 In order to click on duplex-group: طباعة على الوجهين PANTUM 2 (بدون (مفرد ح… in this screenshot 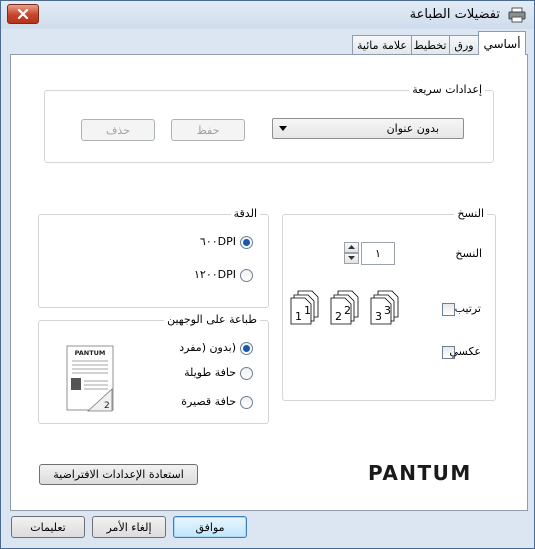, I will do `click(153, 368)`.